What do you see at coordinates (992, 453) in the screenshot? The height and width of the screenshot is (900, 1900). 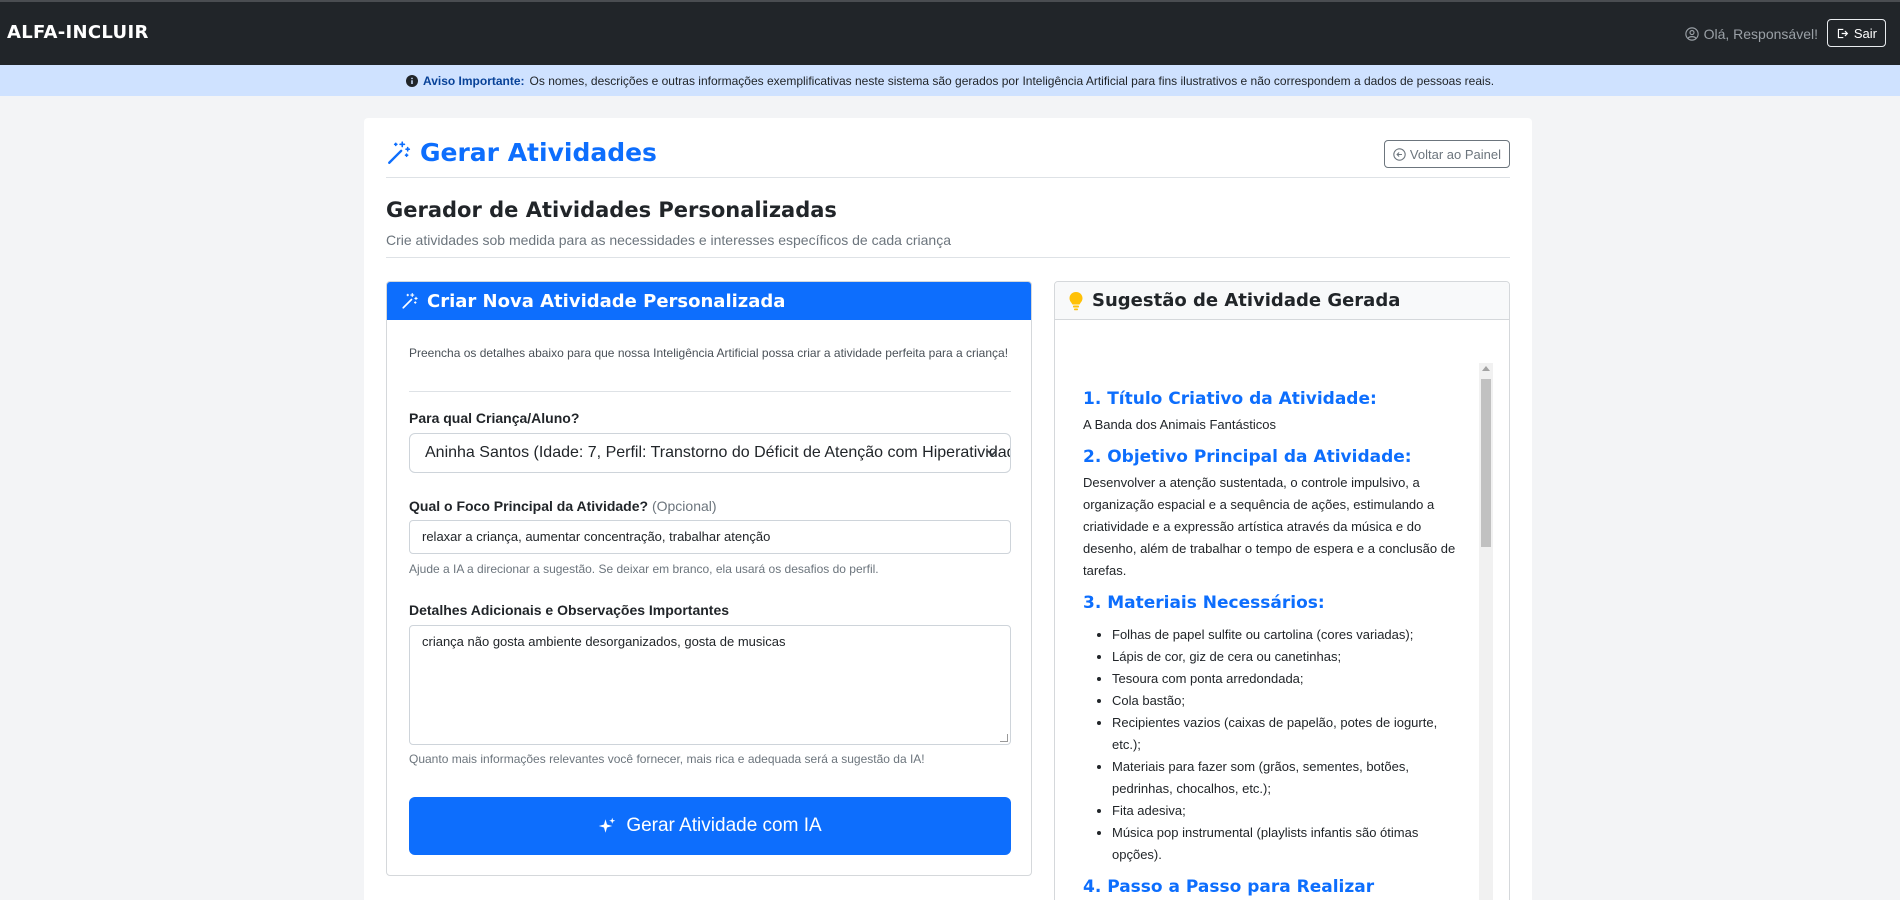 I see `chevron-down-icon` at bounding box center [992, 453].